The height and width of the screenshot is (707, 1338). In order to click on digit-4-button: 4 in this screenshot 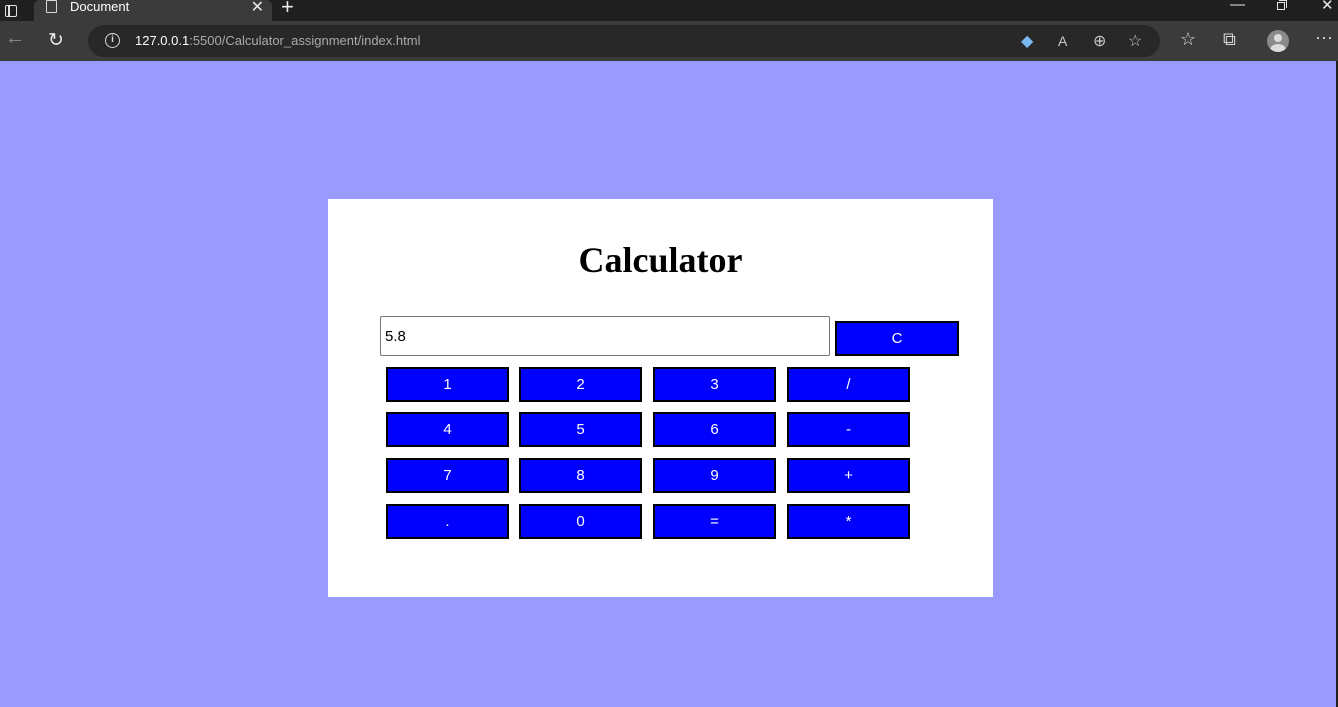, I will do `click(447, 429)`.